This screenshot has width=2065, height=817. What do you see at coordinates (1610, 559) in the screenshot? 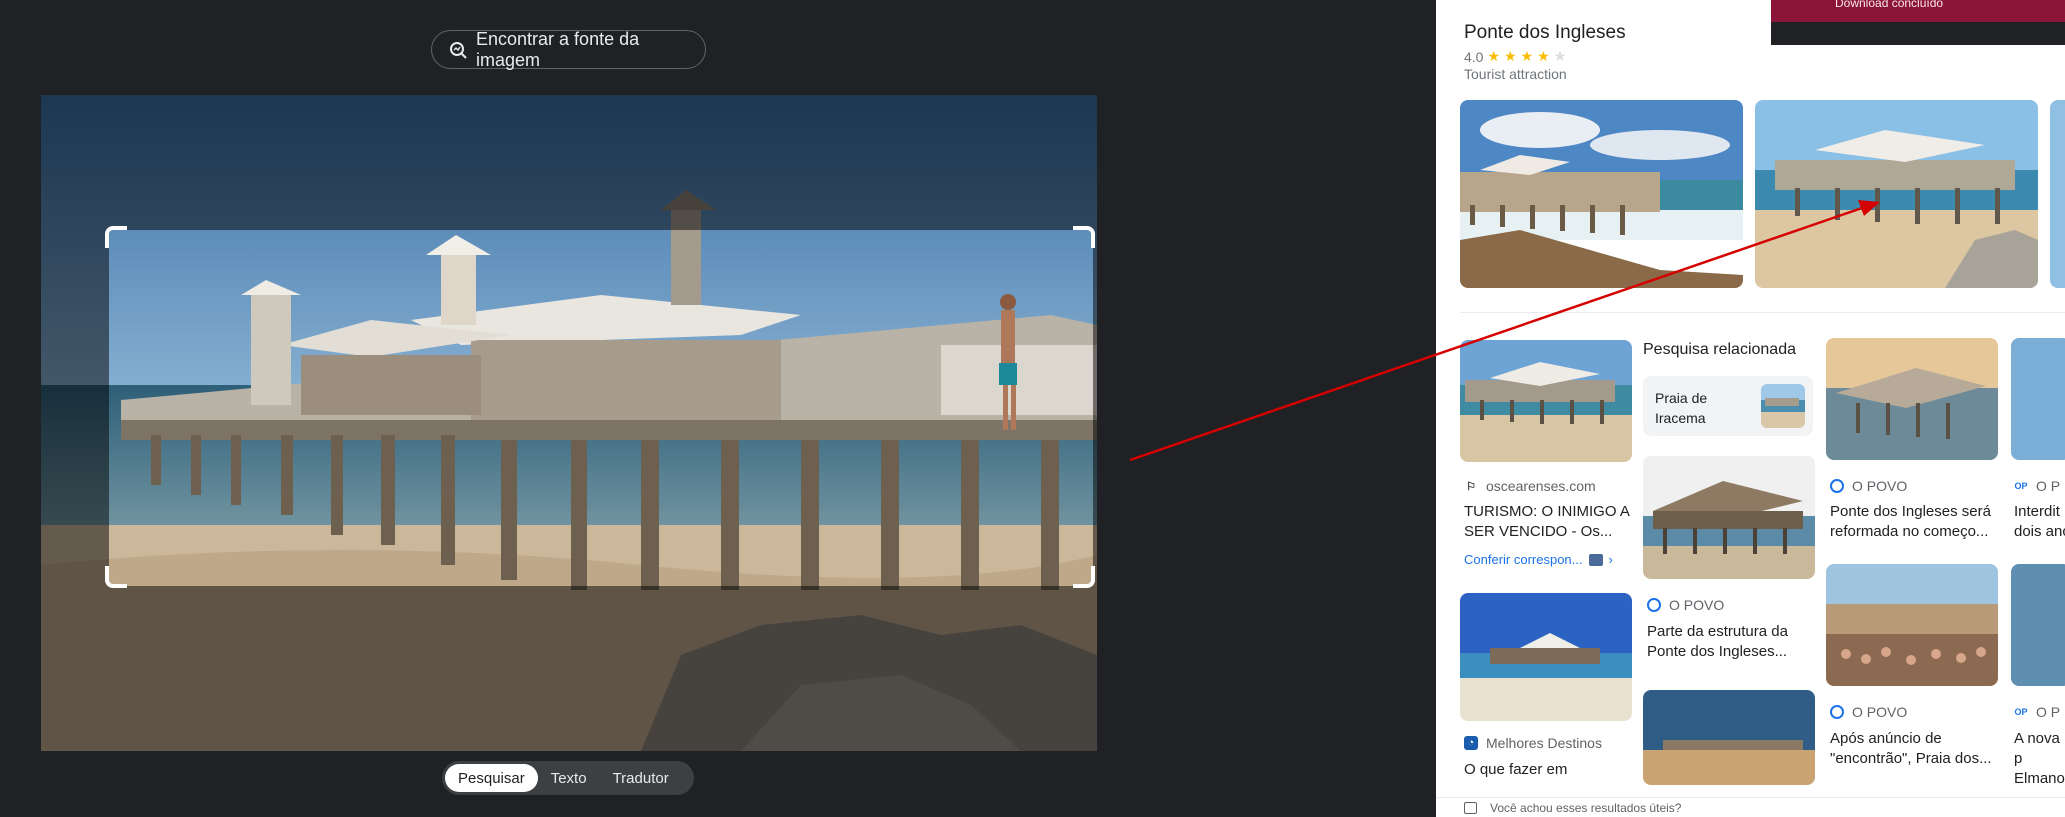
I see `chevron-right-icon: ›` at bounding box center [1610, 559].